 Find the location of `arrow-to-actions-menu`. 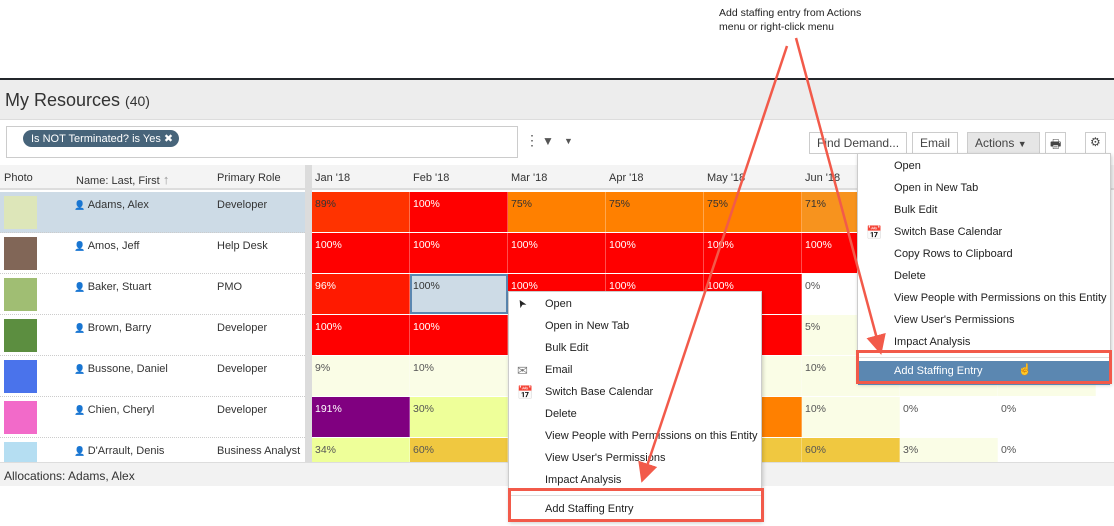

arrow-to-actions-menu is located at coordinates (840, 196).